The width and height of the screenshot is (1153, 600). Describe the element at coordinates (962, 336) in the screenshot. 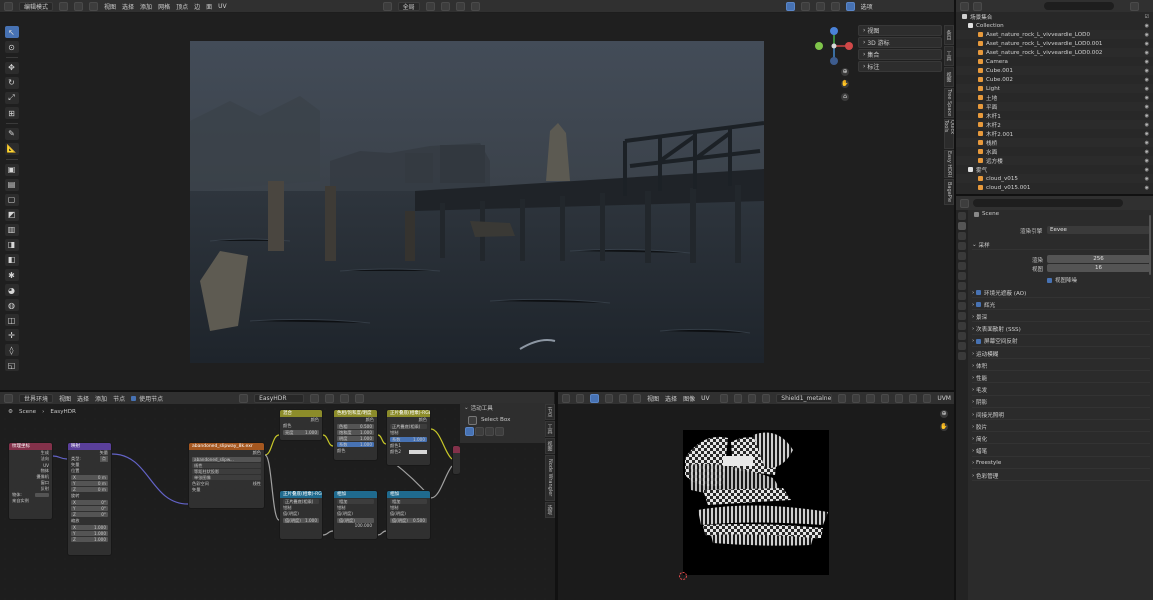

I see `data-tab-icon` at that location.